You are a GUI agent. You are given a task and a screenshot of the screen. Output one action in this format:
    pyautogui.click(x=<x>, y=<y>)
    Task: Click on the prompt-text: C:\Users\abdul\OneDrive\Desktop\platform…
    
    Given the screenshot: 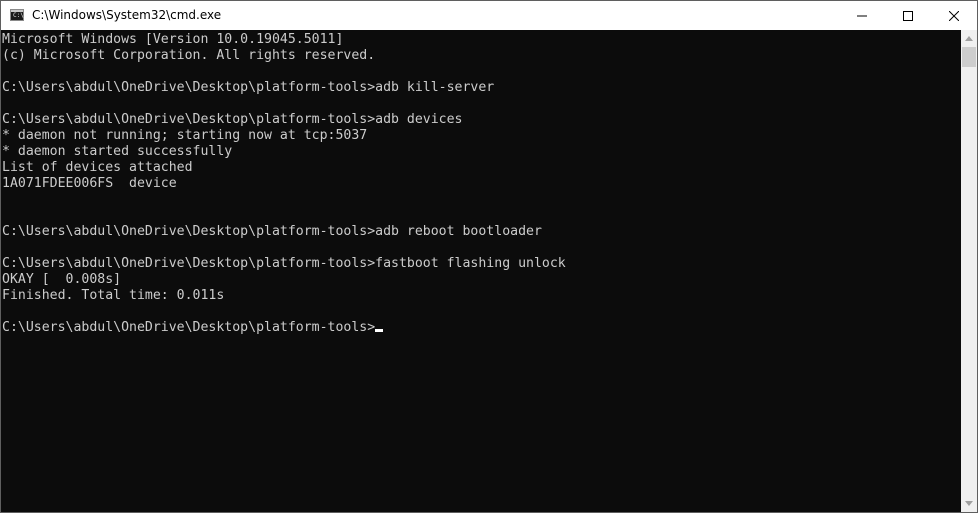 What is the action you would take?
    pyautogui.click(x=189, y=327)
    